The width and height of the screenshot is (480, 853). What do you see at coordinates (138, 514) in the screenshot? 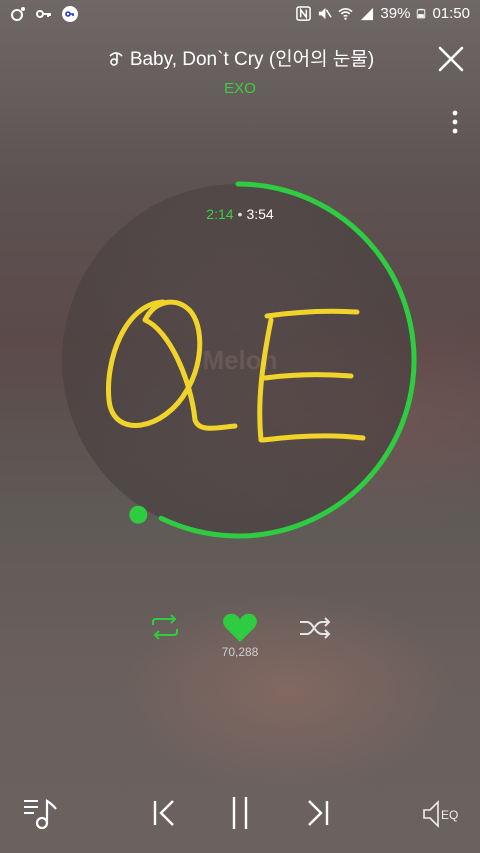
I see `progress-knob` at bounding box center [138, 514].